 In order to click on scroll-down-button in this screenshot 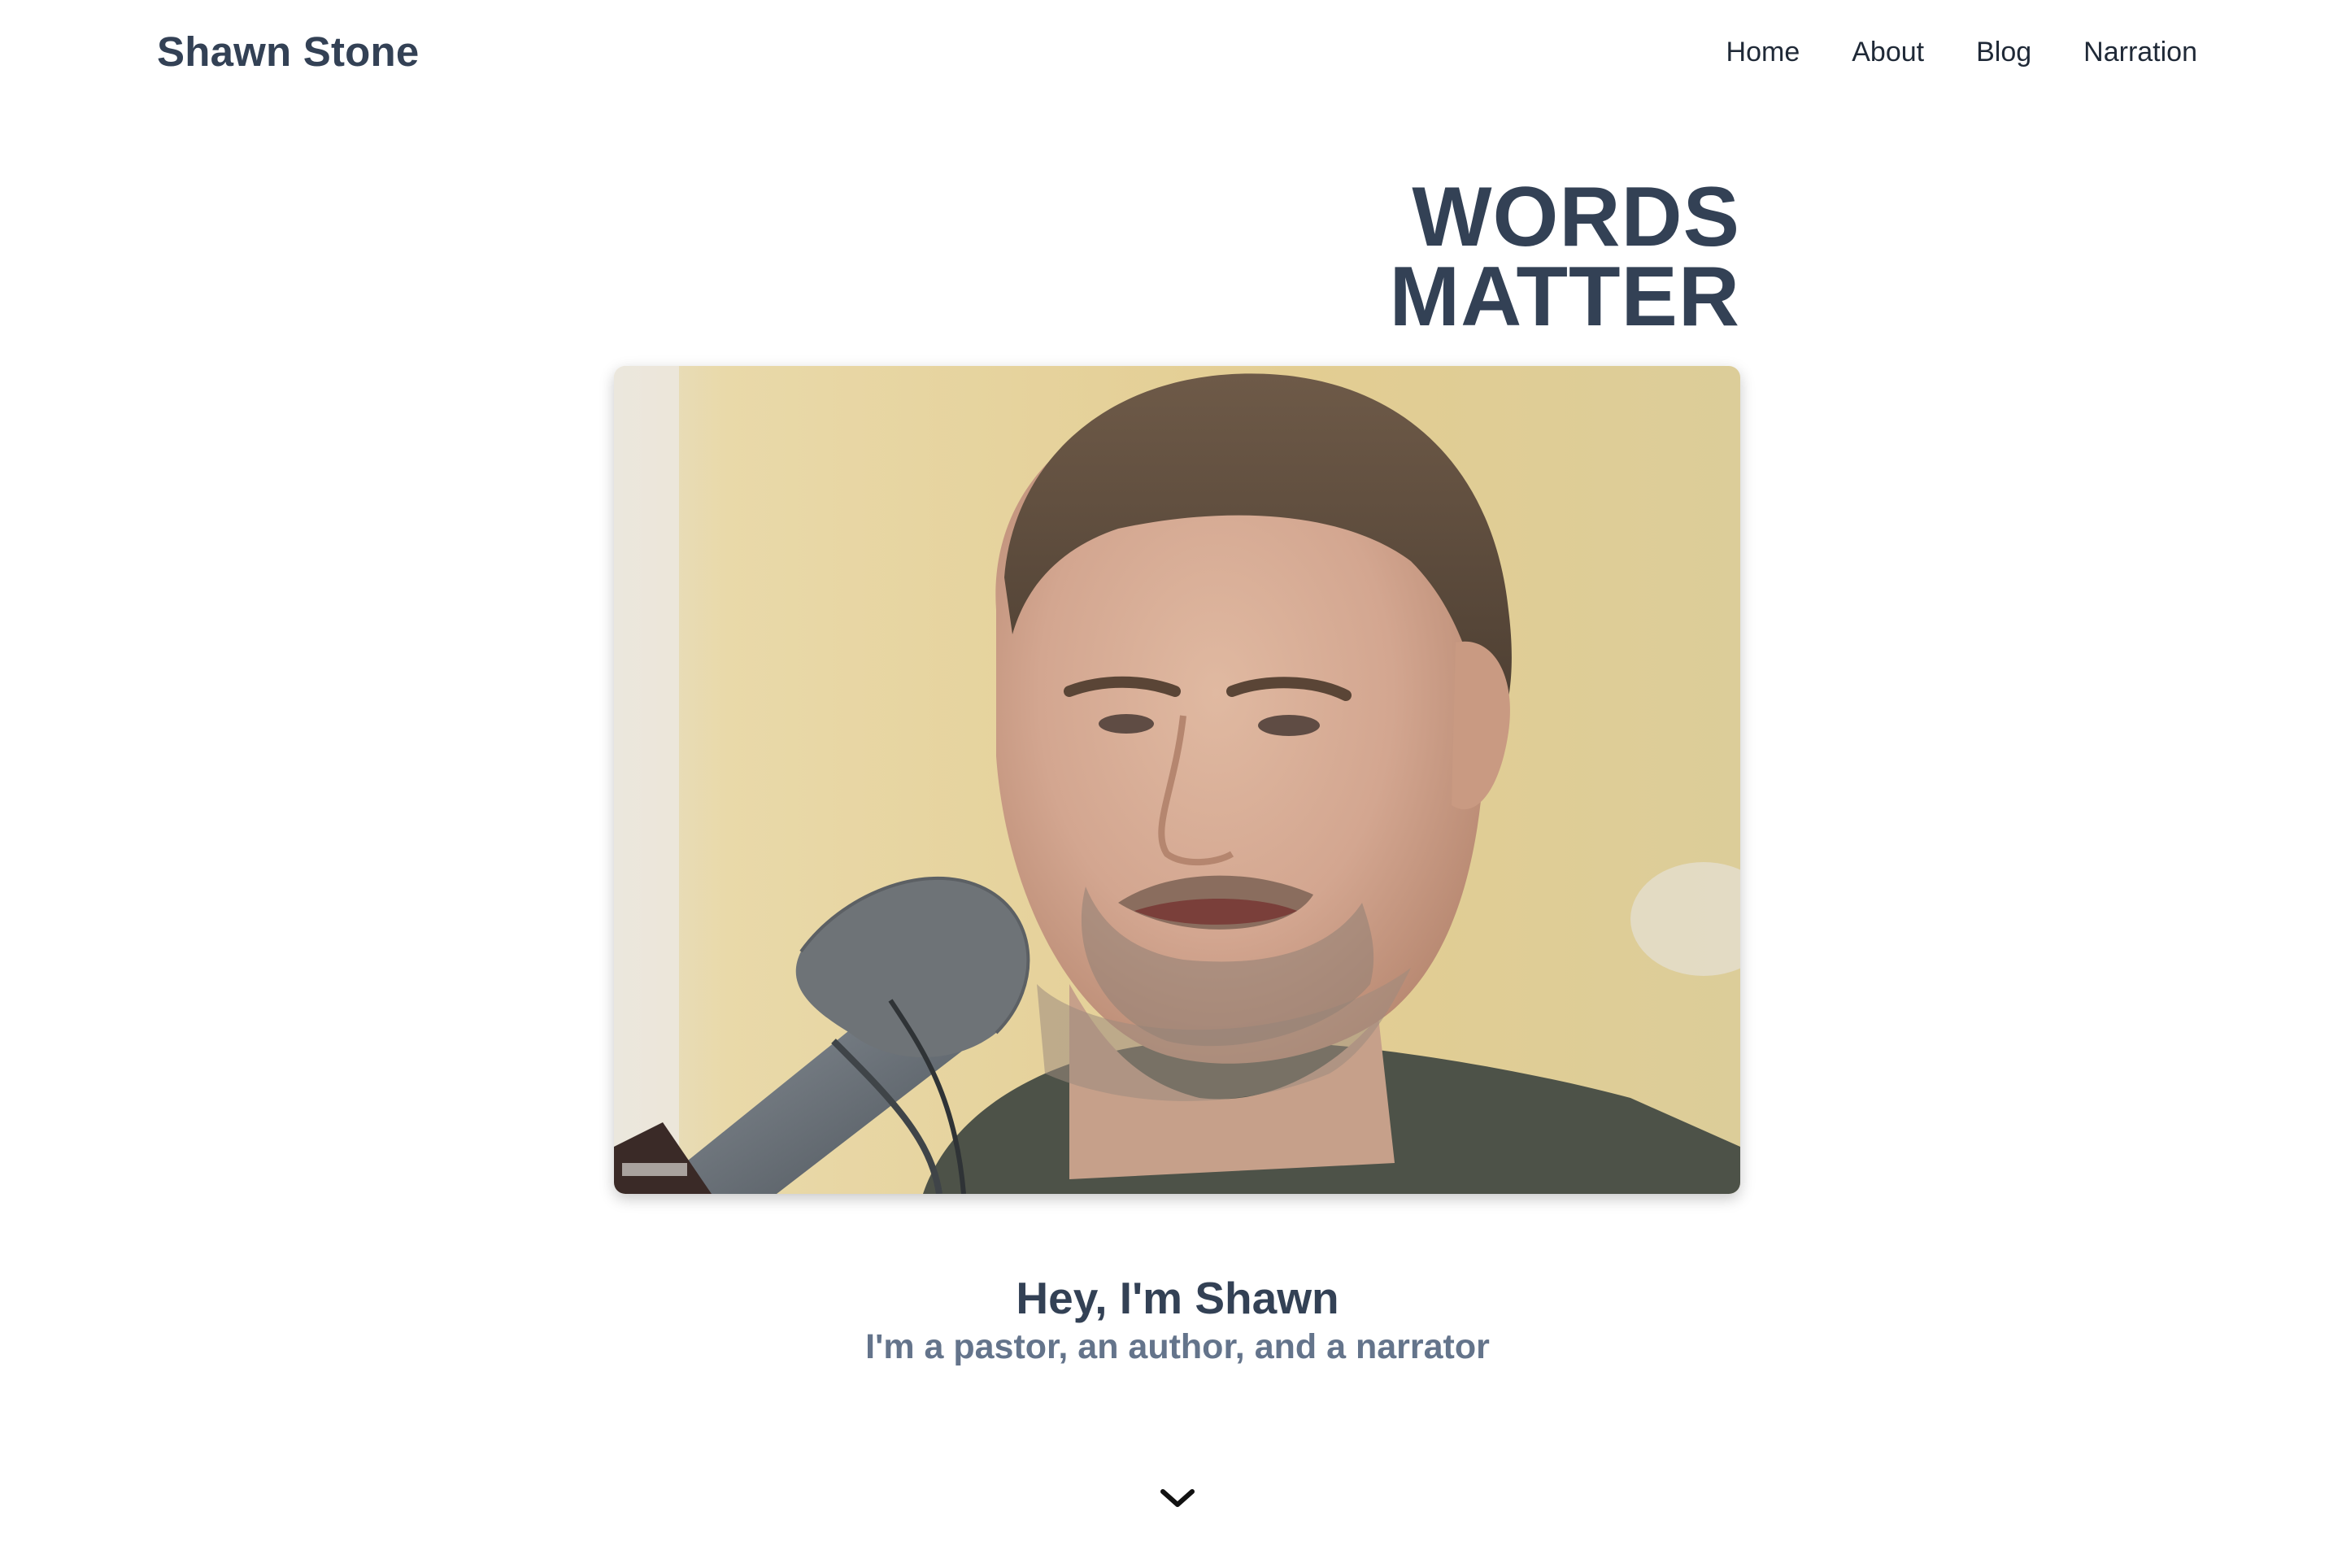, I will do `click(1177, 1498)`.